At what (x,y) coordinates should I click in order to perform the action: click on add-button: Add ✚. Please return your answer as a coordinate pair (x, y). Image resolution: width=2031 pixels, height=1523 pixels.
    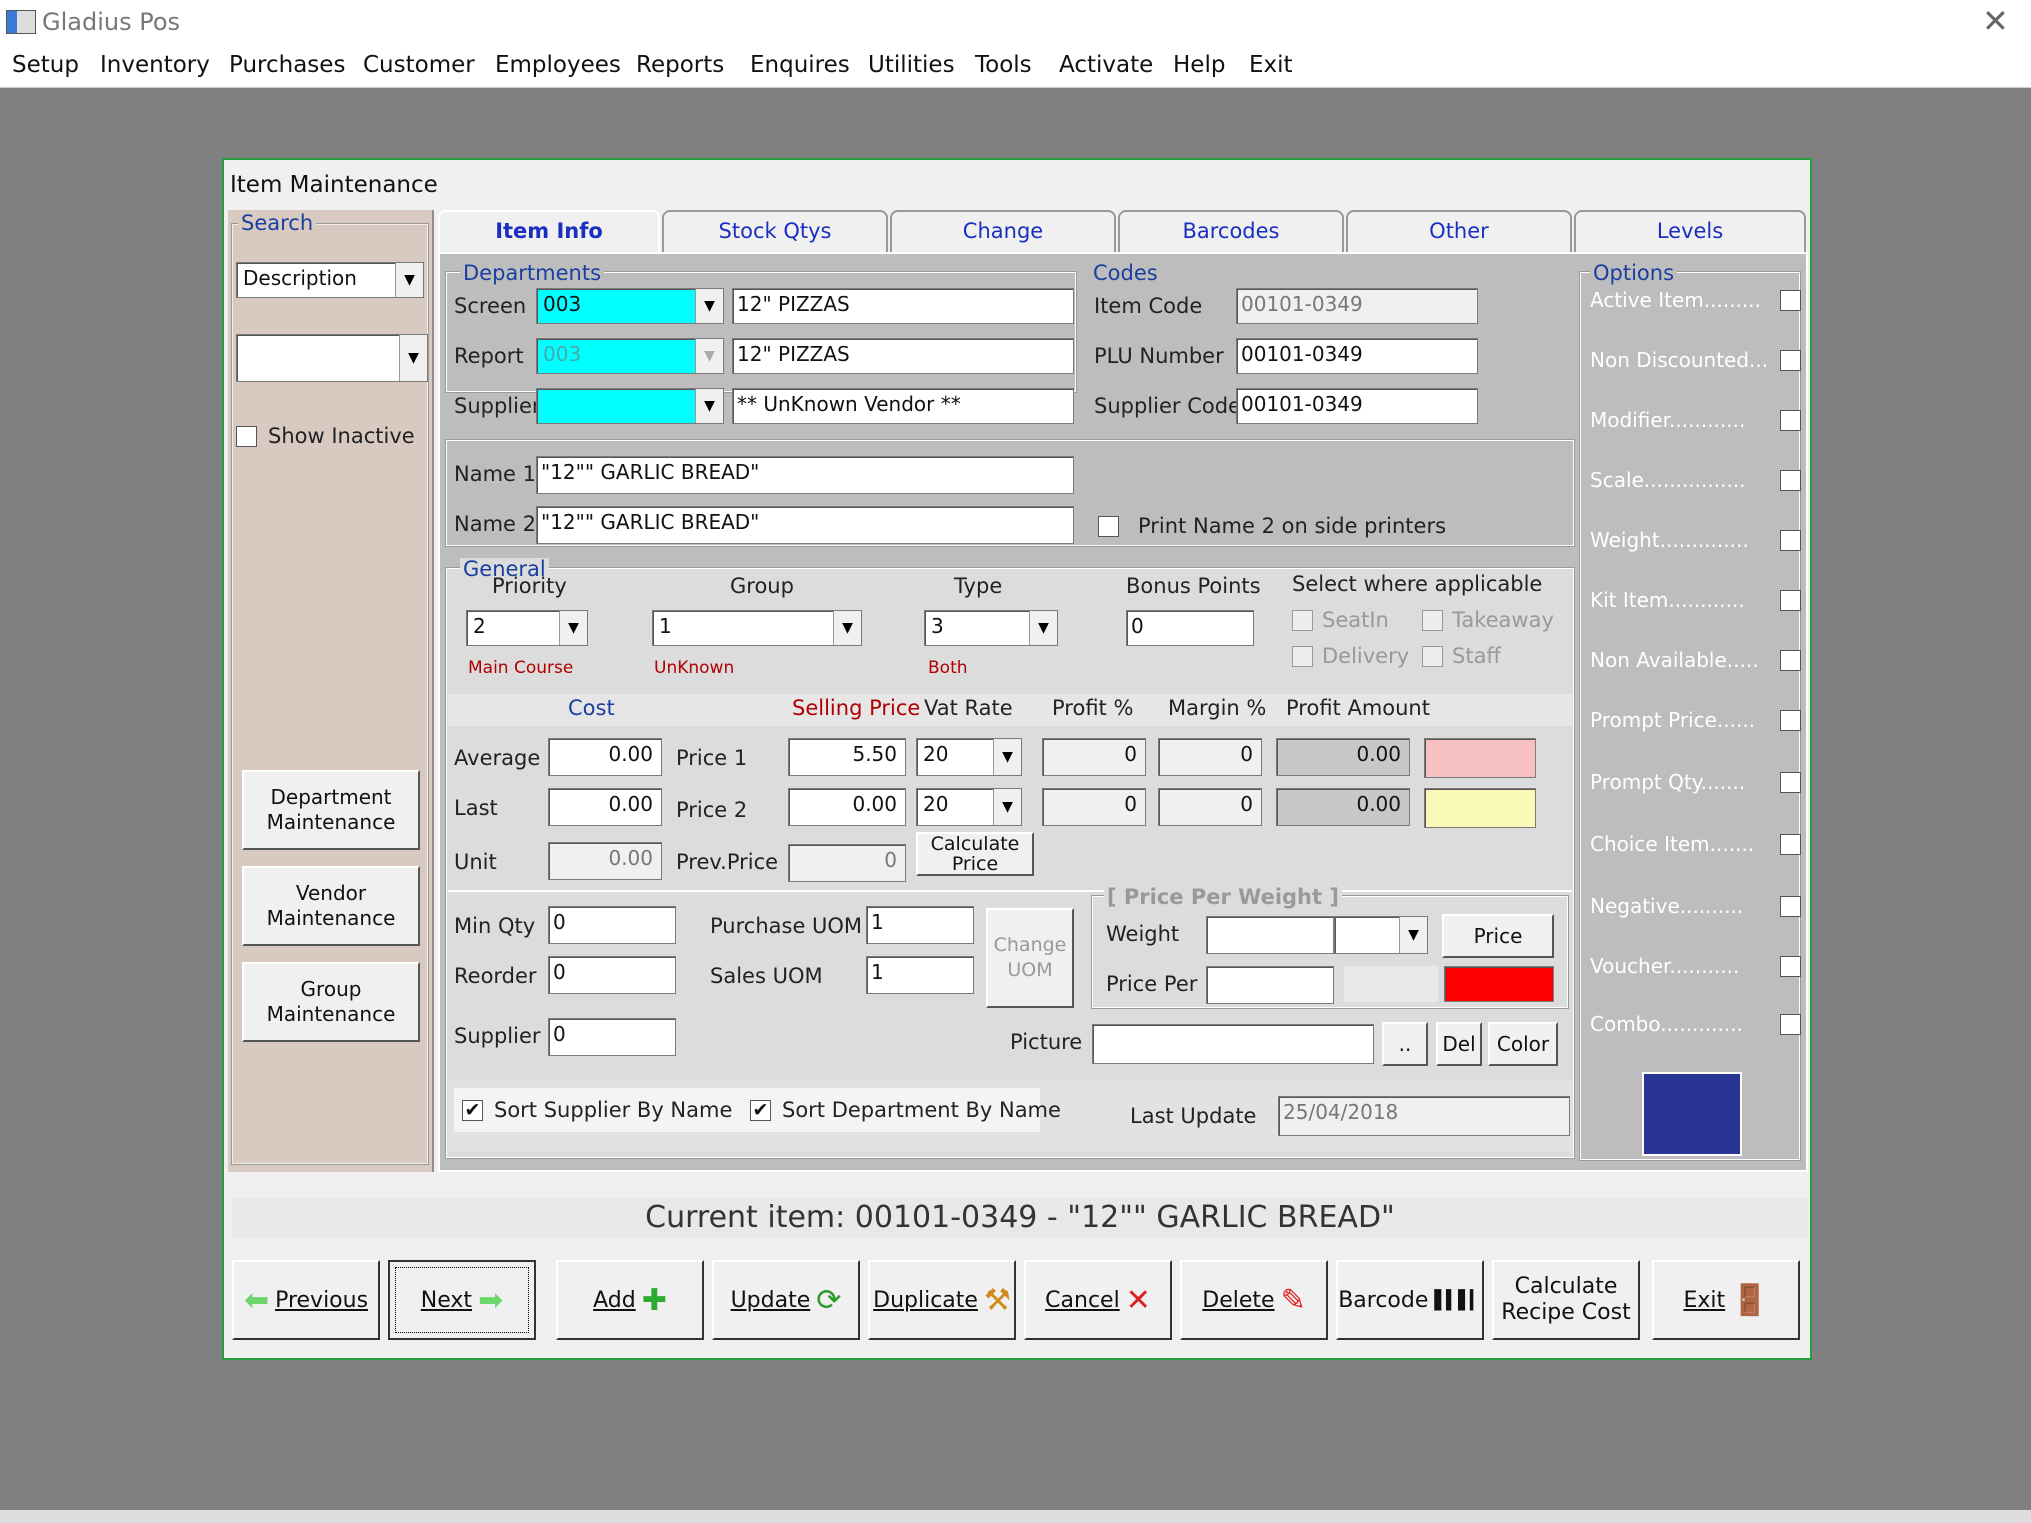
    Looking at the image, I should click on (630, 1300).